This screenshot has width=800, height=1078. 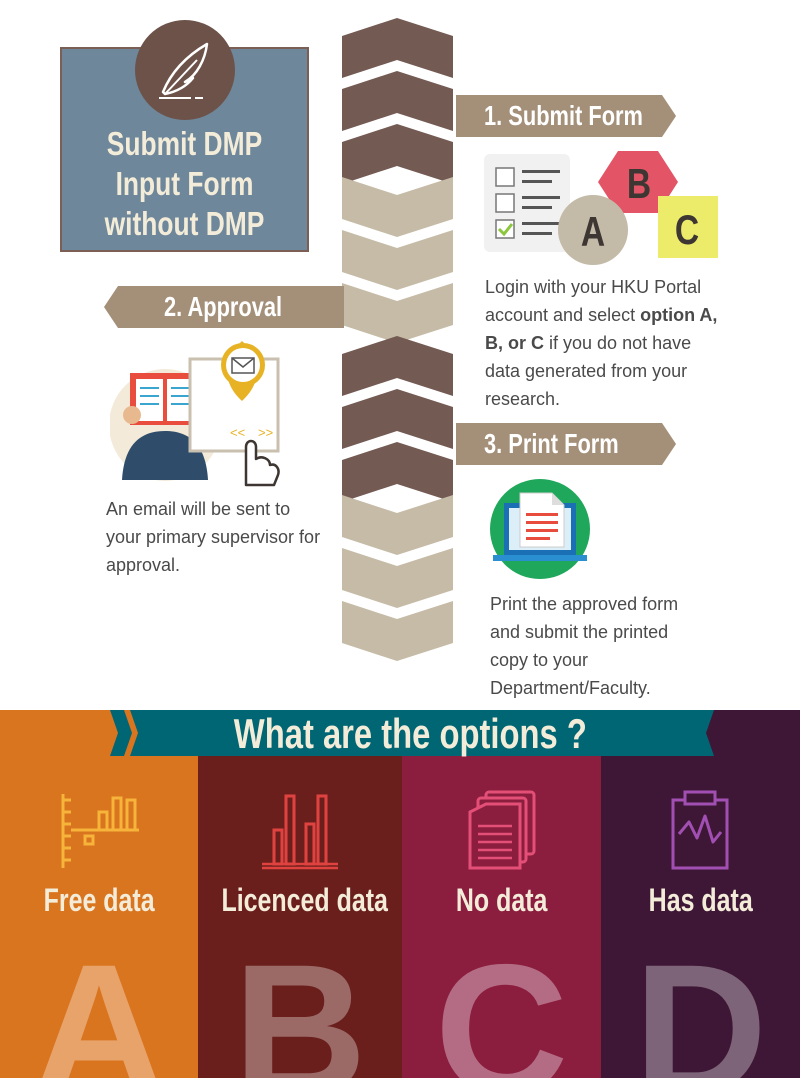 What do you see at coordinates (687, 231) in the screenshot?
I see `option-c-letter: C` at bounding box center [687, 231].